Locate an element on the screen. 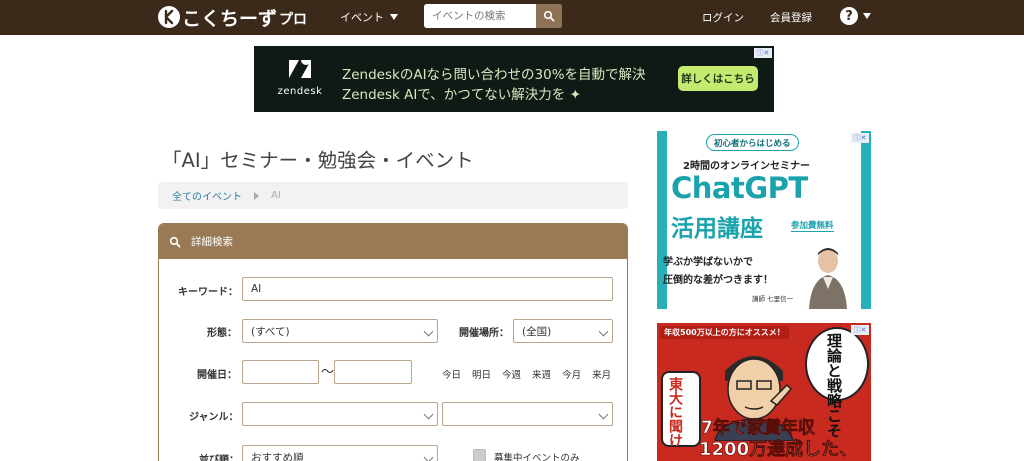 This screenshot has height=461, width=1024. date-to-input is located at coordinates (373, 372).